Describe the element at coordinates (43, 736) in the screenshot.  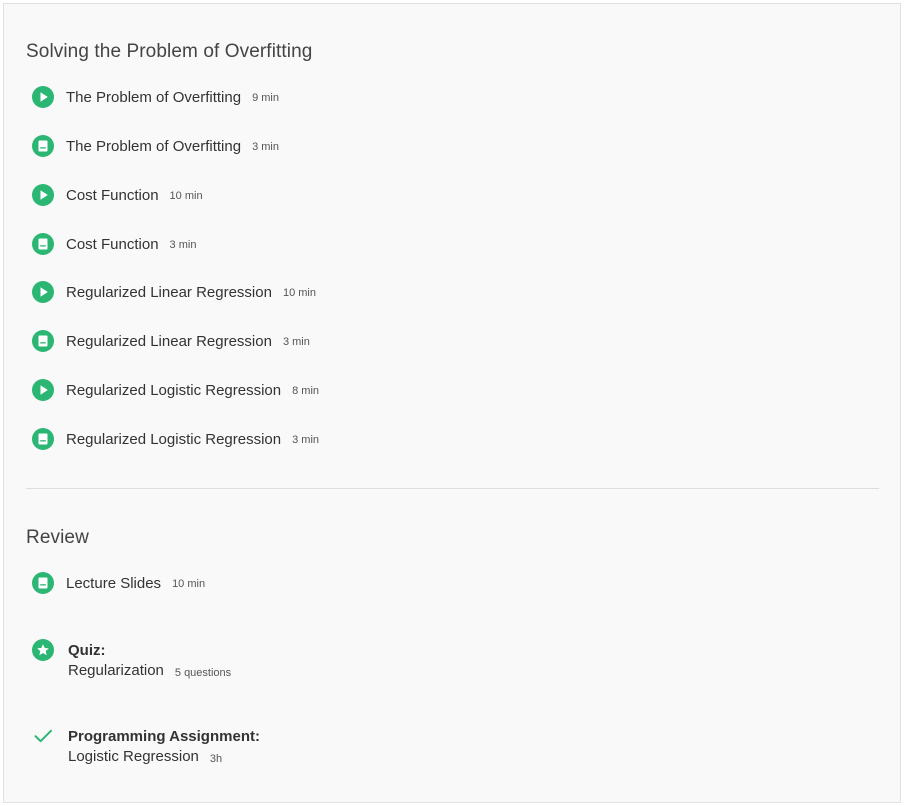
I see `checkmark-icon` at that location.